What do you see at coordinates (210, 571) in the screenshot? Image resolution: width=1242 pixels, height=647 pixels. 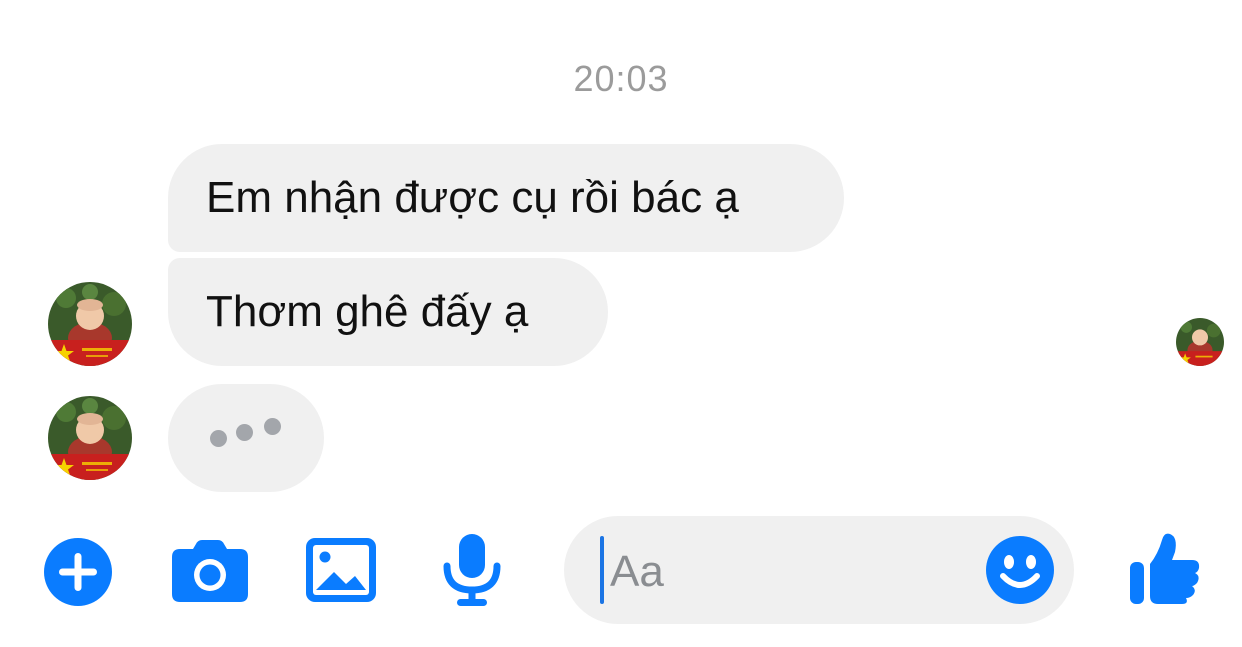 I see `camera-icon` at bounding box center [210, 571].